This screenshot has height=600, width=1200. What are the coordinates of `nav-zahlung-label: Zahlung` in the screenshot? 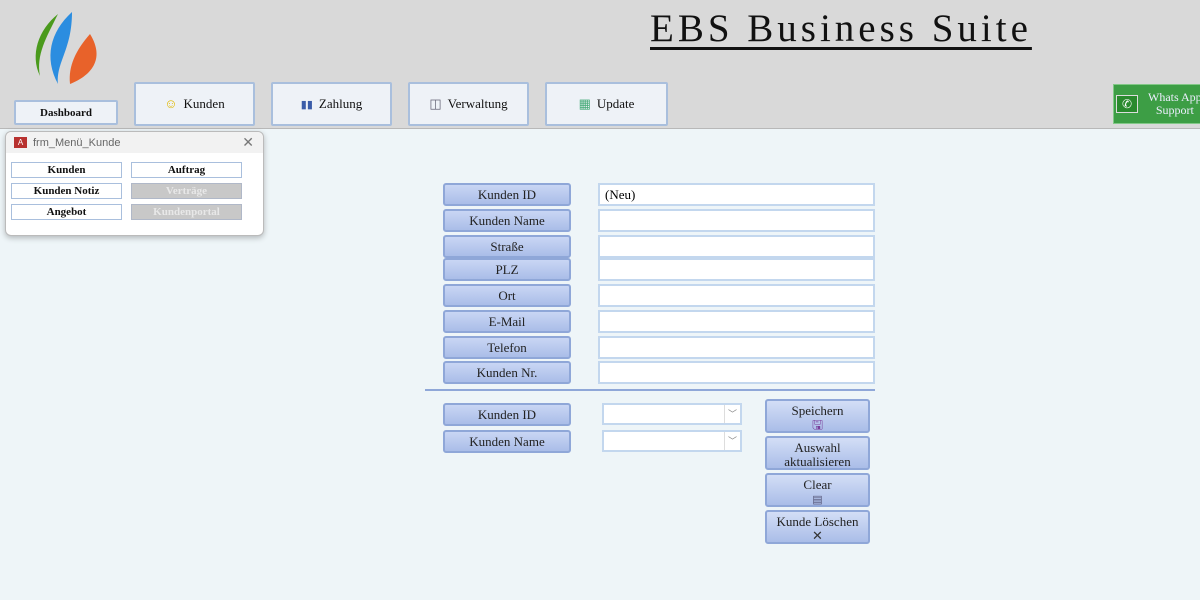 It's located at (340, 103).